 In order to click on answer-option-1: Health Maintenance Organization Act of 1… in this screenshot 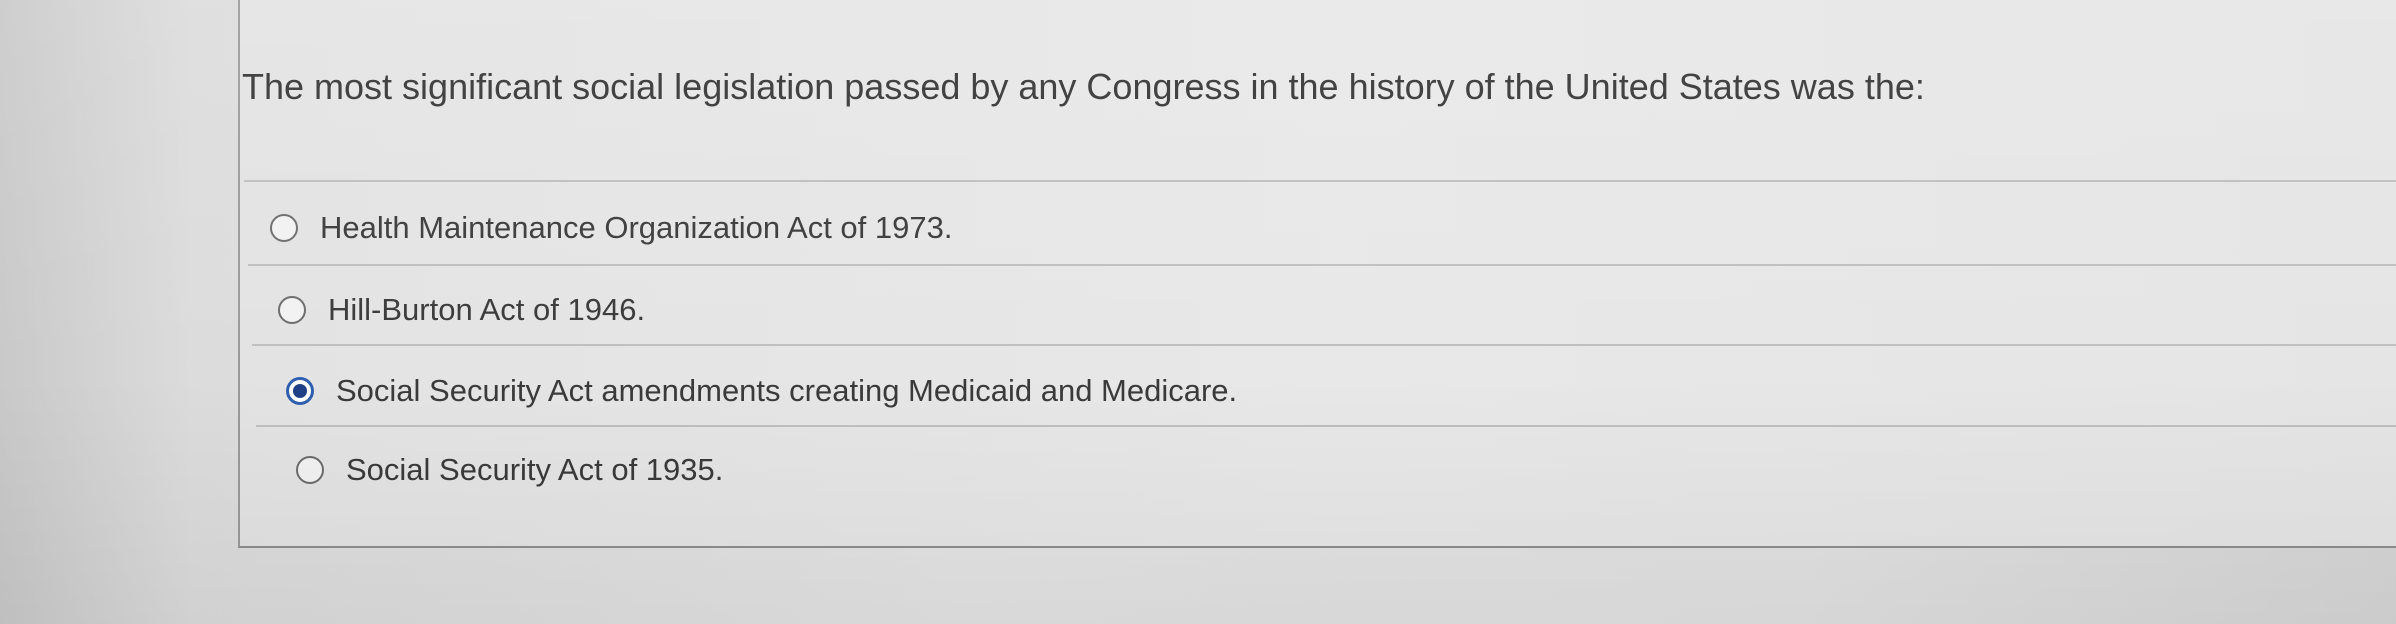, I will do `click(611, 228)`.